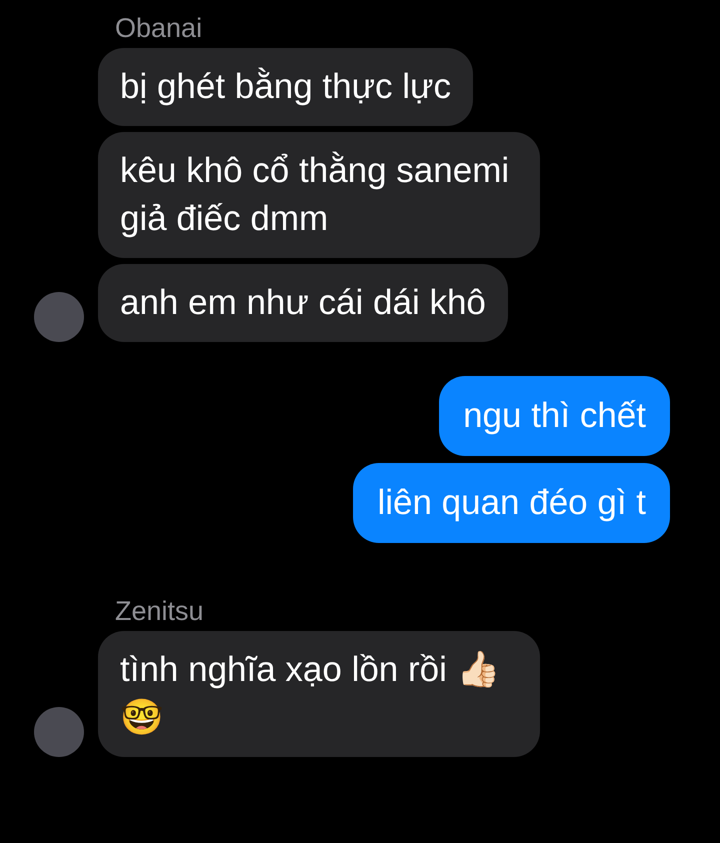 Image resolution: width=720 pixels, height=843 pixels. What do you see at coordinates (554, 416) in the screenshot?
I see `message-bubble: ngu thì chết` at bounding box center [554, 416].